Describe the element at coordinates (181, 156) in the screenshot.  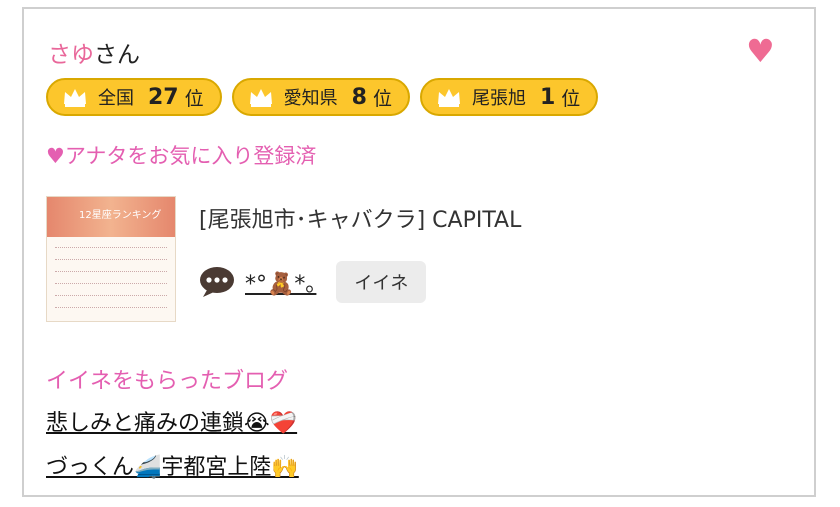
I see `favorite-status: ♥アナタをお気に入り登録済` at that location.